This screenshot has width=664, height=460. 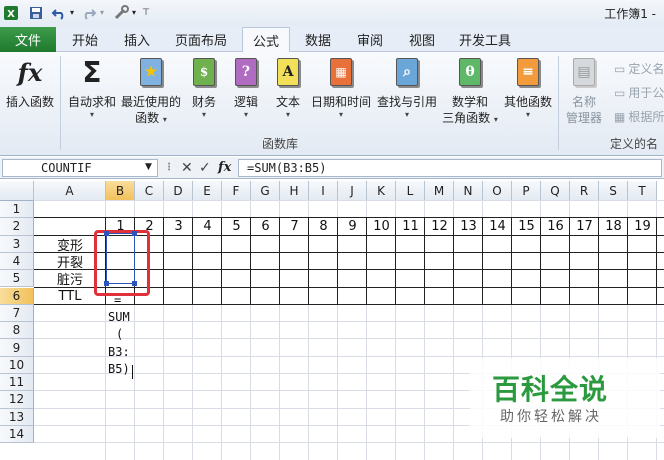 What do you see at coordinates (294, 226) in the screenshot?
I see `table-cell: 7` at bounding box center [294, 226].